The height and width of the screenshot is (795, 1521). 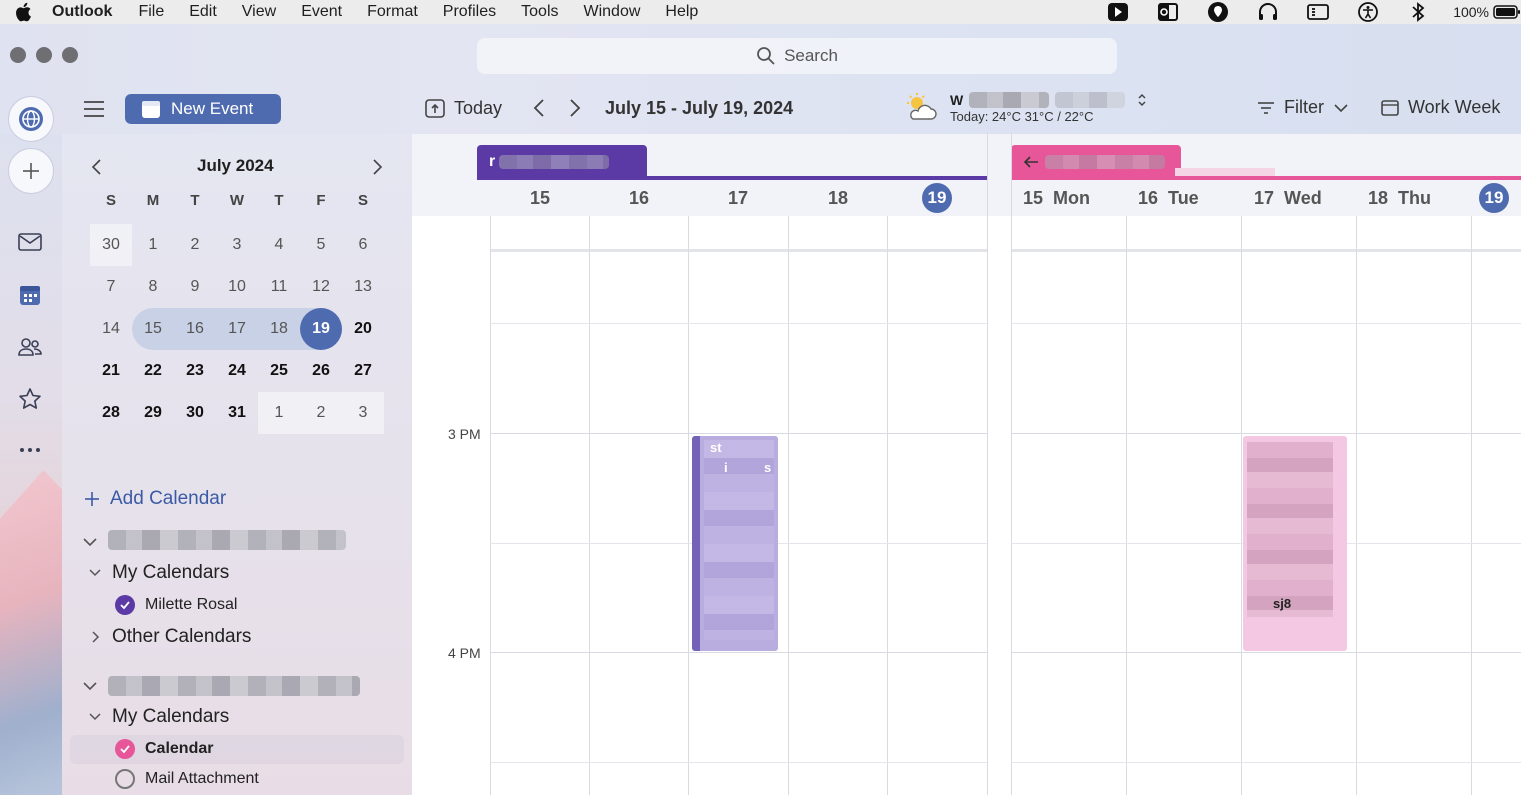 I want to click on accessibility-icon, so click(x=1368, y=12).